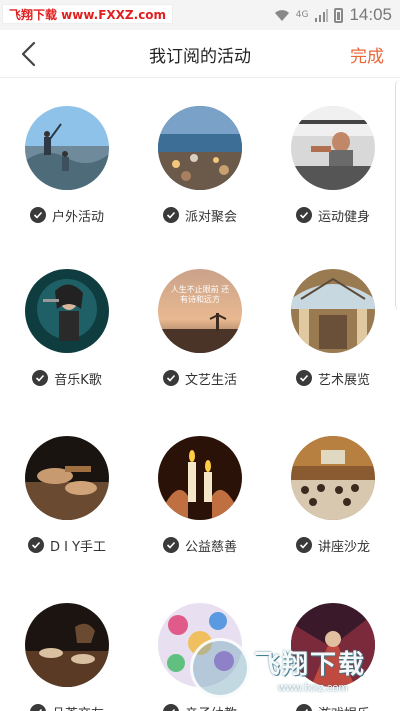 The width and height of the screenshot is (400, 711). What do you see at coordinates (200, 478) in the screenshot?
I see `charity-photo-icon` at bounding box center [200, 478].